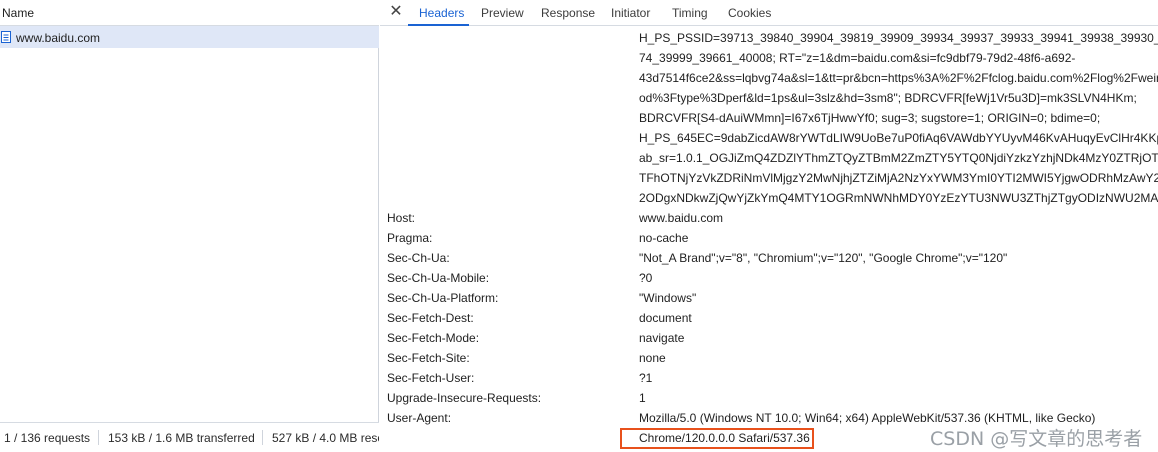  What do you see at coordinates (189, 13) in the screenshot?
I see `request-list-header: Name` at bounding box center [189, 13].